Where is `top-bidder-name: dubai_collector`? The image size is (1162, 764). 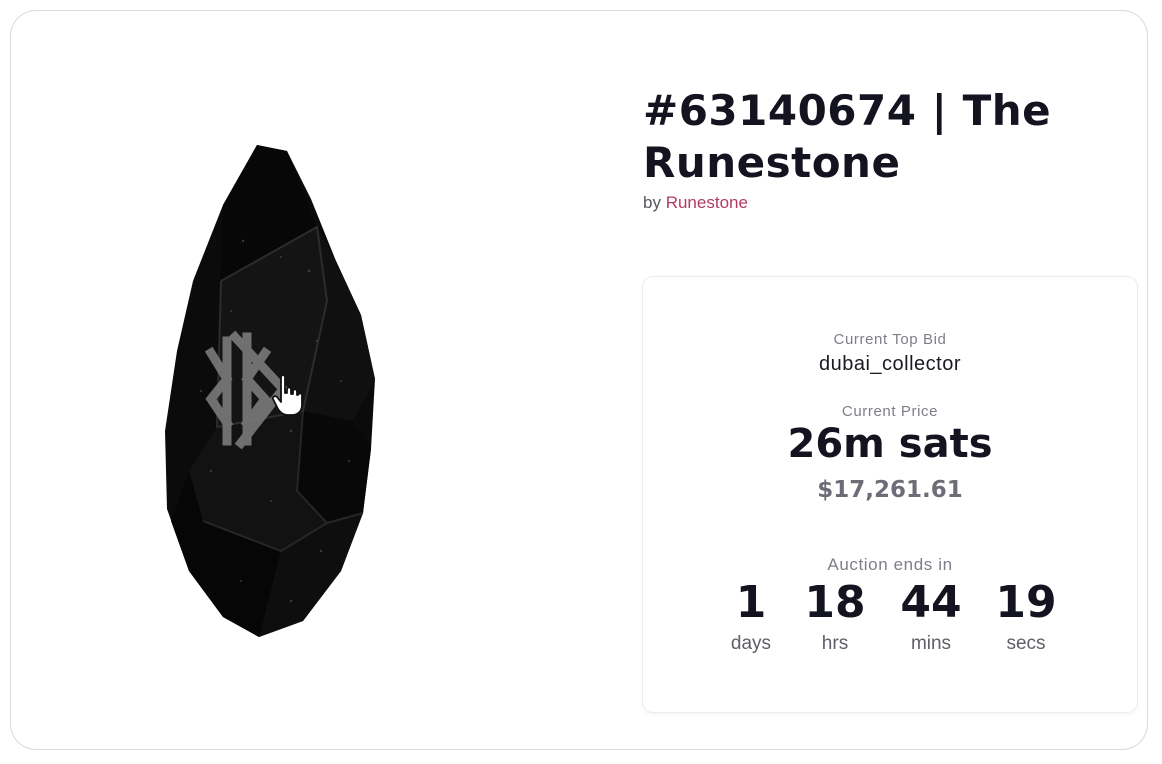
top-bidder-name: dubai_collector is located at coordinates (890, 364).